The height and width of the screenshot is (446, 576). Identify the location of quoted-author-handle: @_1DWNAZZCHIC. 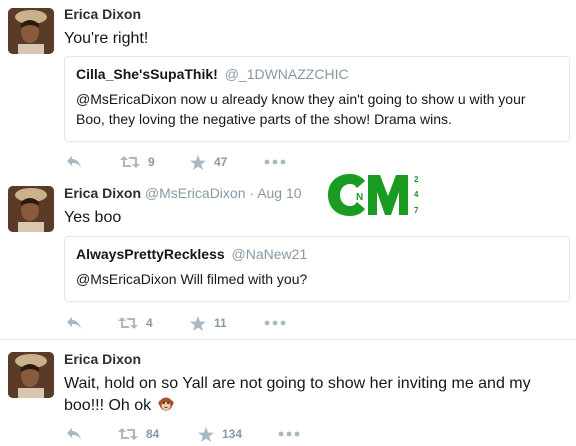
(286, 74).